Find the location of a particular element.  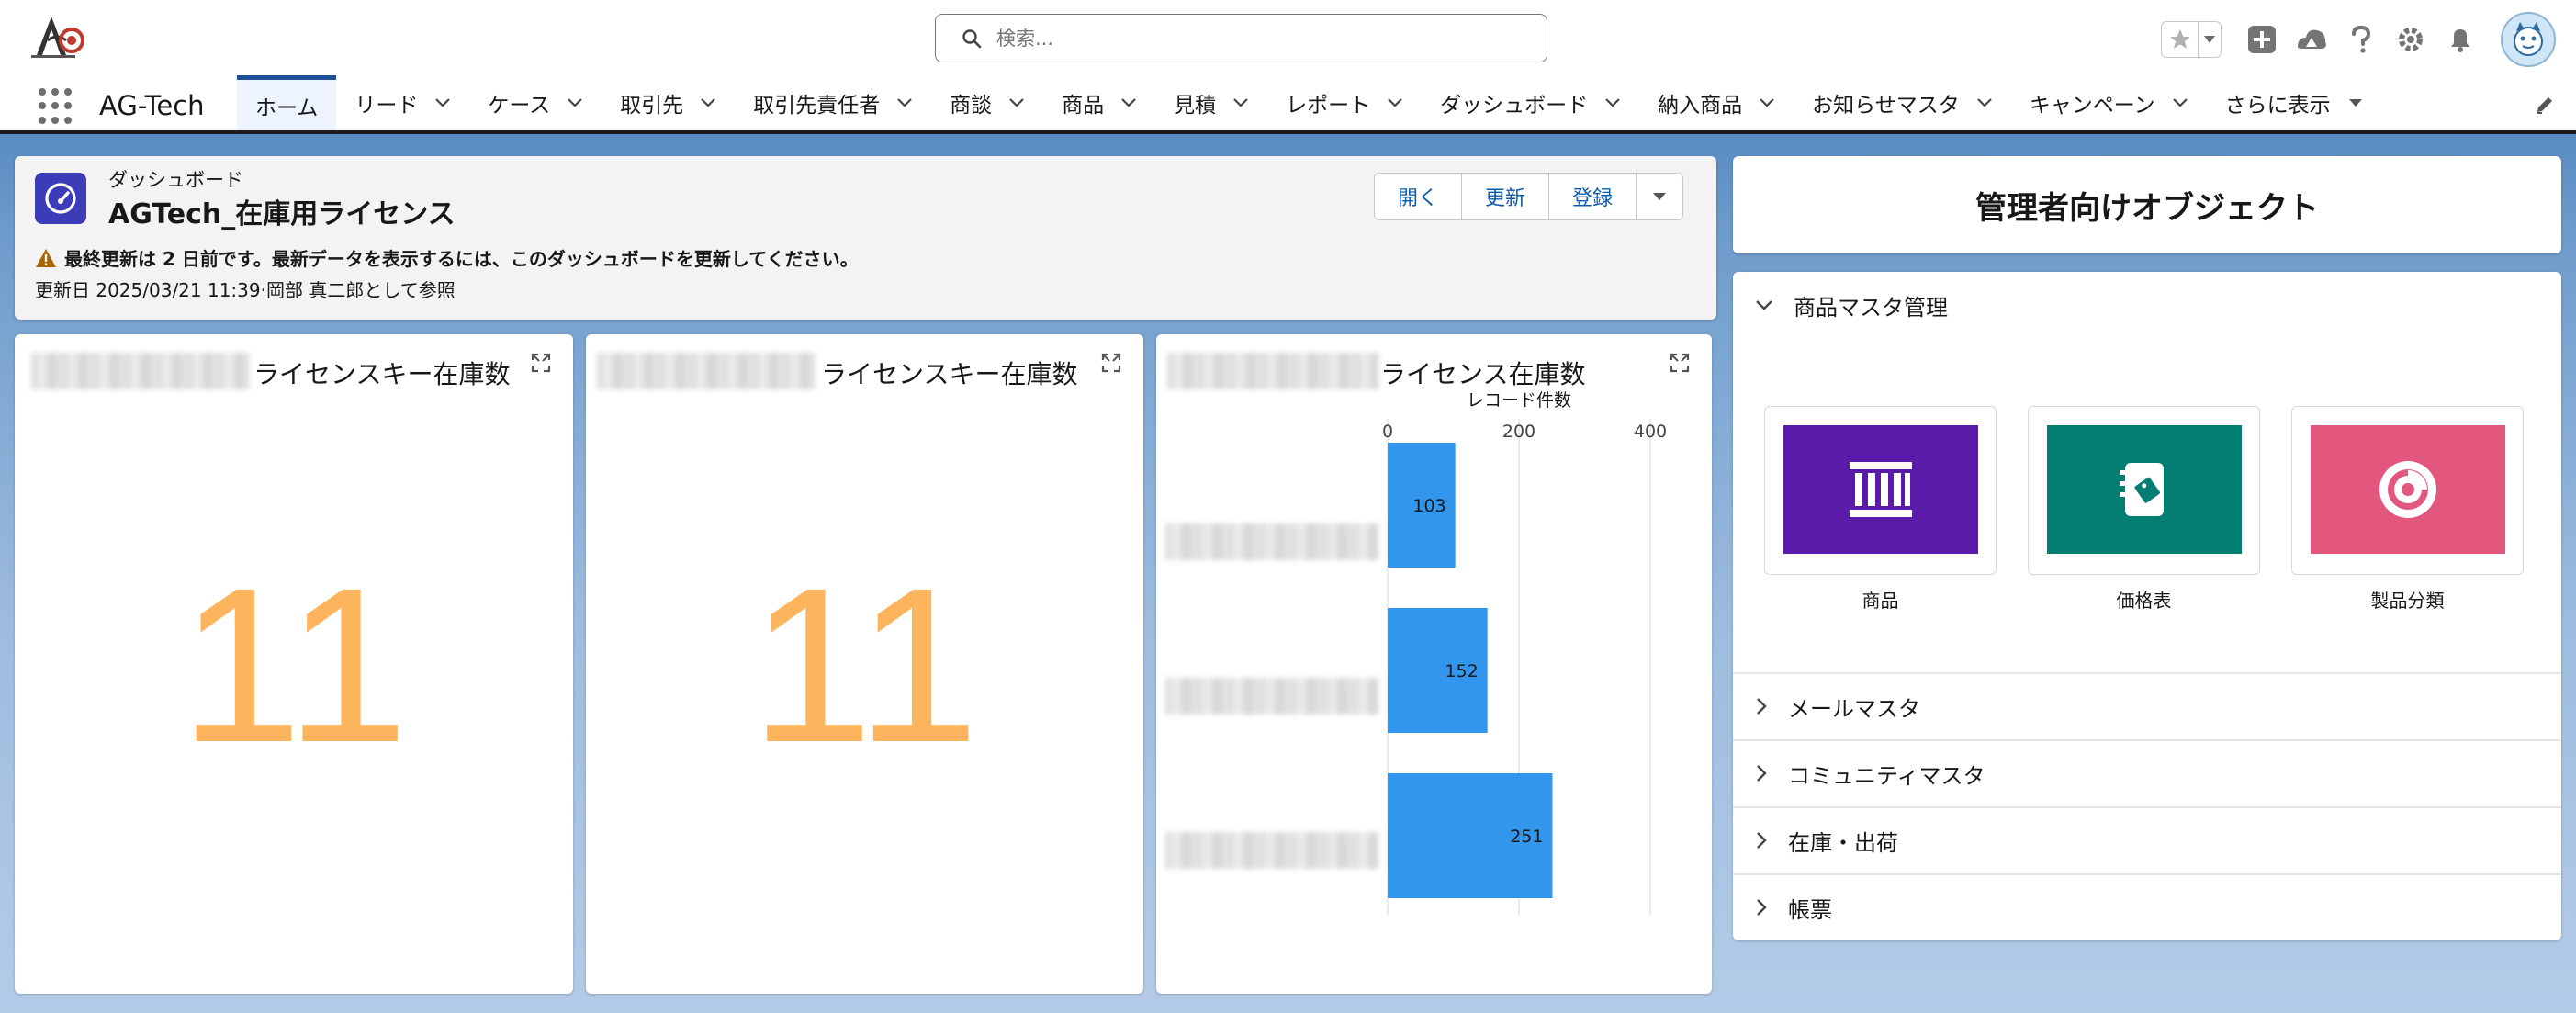

tab-dashboards: ダッシュボード is located at coordinates (1530, 102).